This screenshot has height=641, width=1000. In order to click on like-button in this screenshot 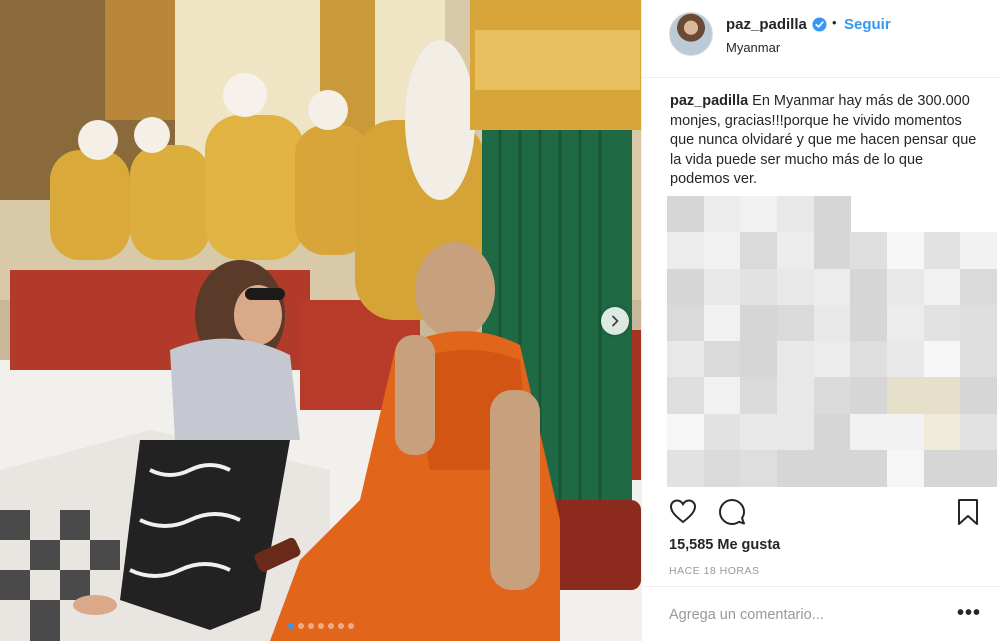, I will do `click(683, 511)`.